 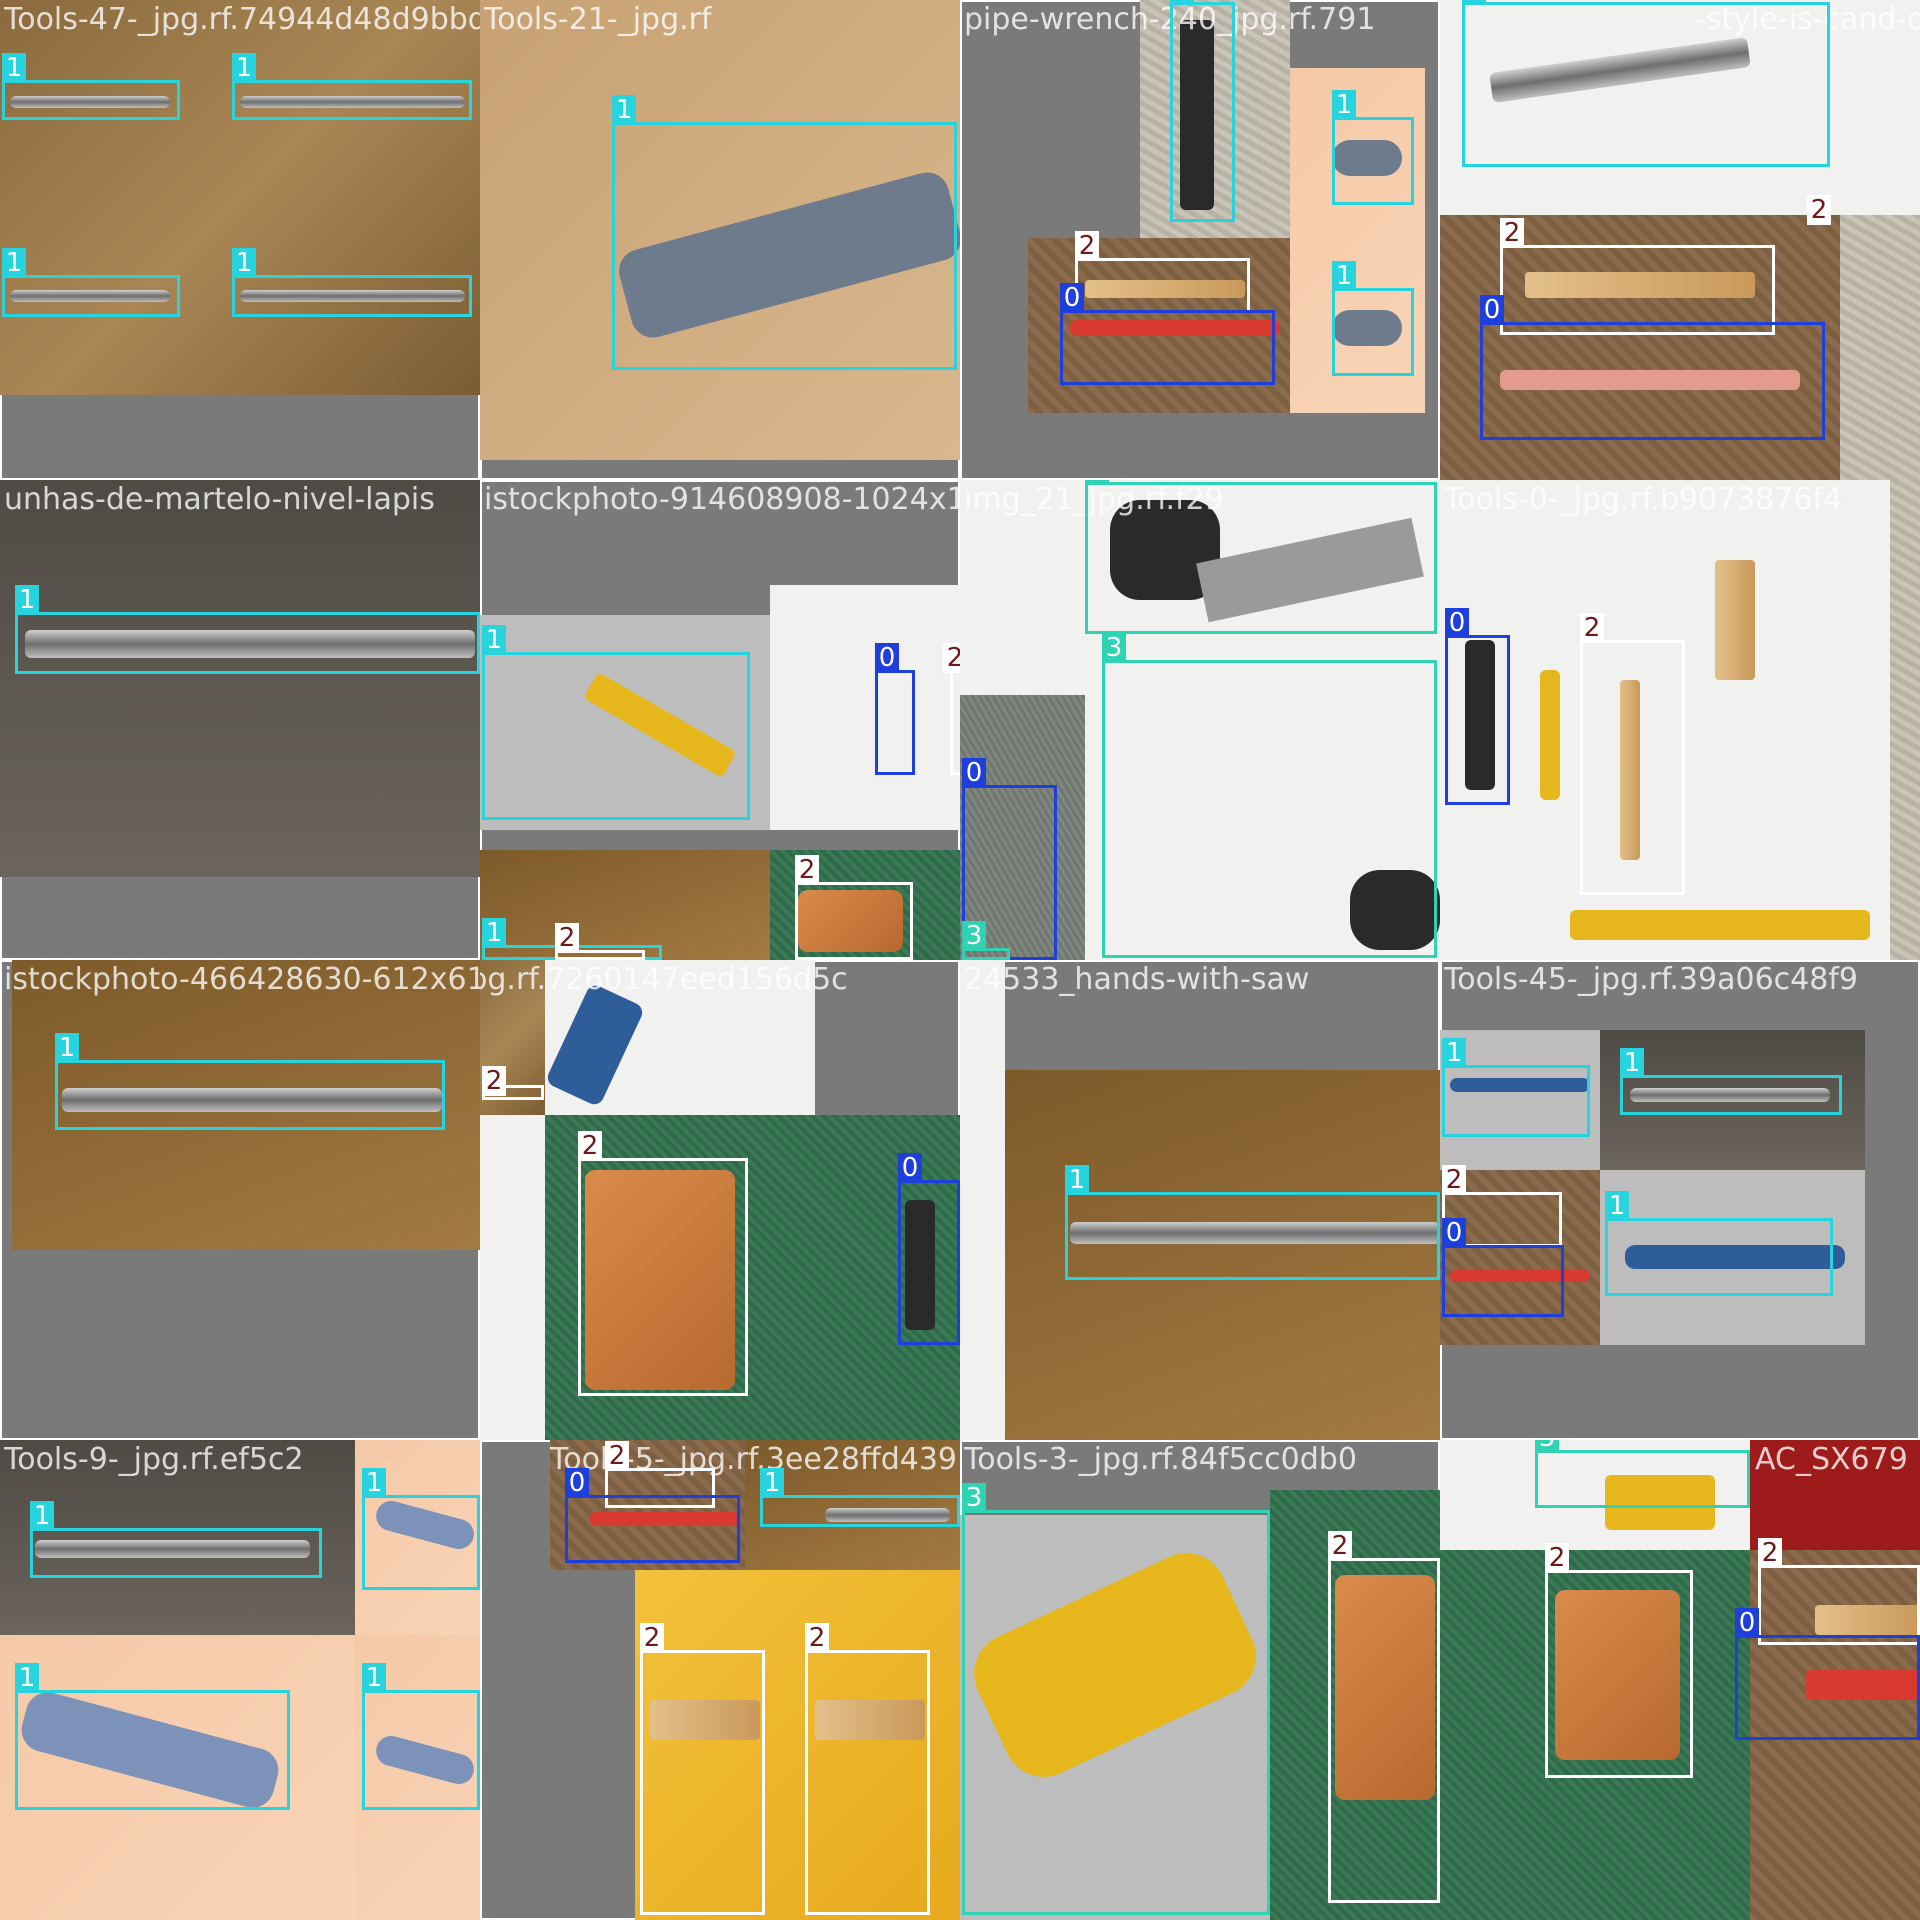 What do you see at coordinates (598, 19) in the screenshot?
I see `tile-caption: Tools-21-_jpg.rf` at bounding box center [598, 19].